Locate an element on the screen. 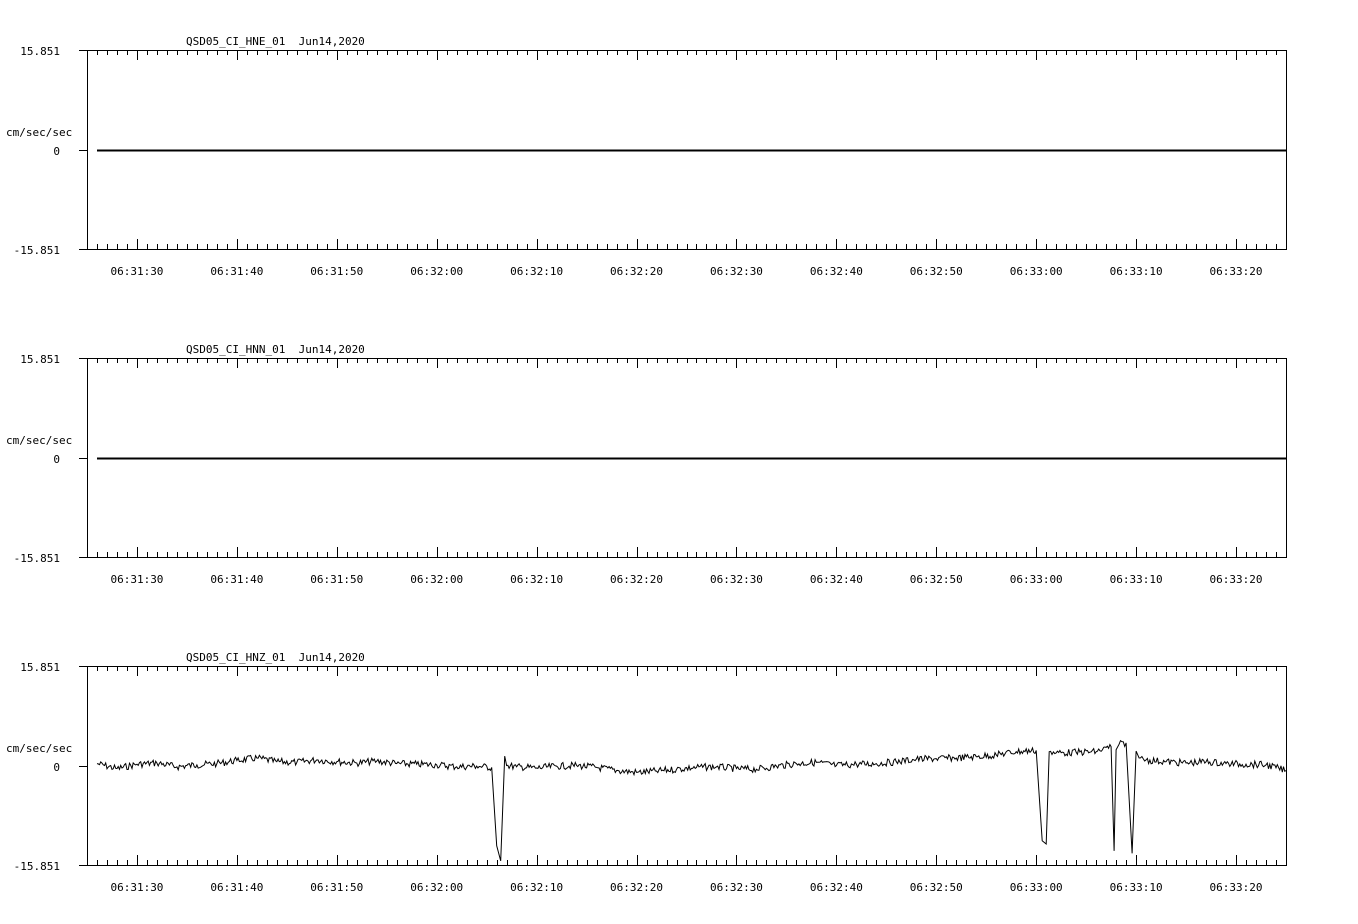 The image size is (1358, 924). panel-title: QSD05_CI_HNN_01 Jun14,2020 is located at coordinates (275, 349).